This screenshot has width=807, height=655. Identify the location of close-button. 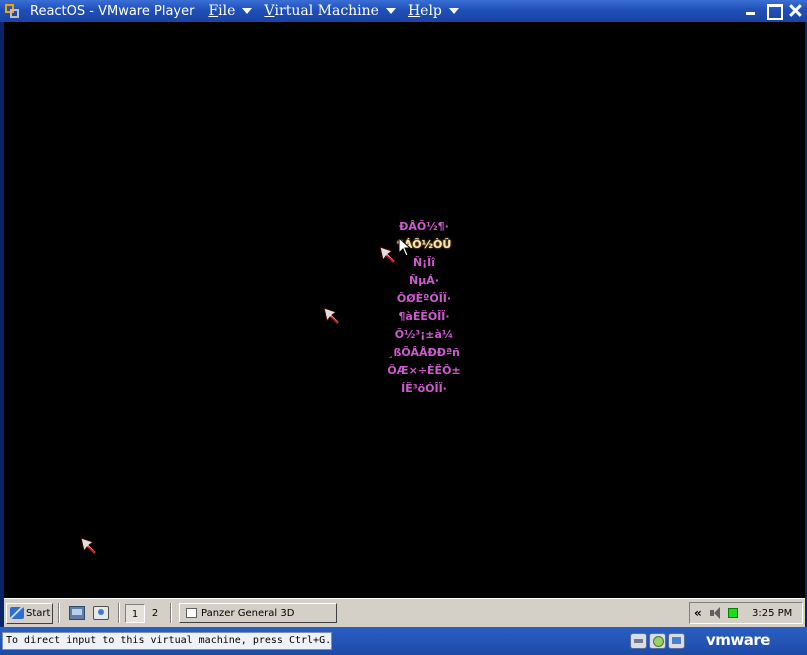
(795, 10).